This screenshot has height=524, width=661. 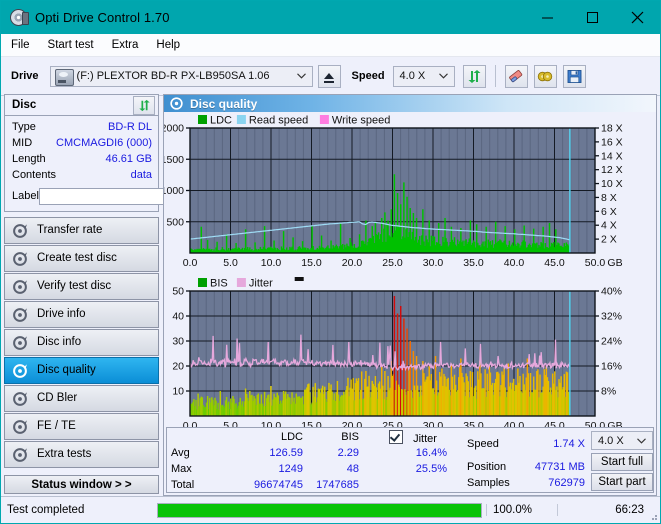 What do you see at coordinates (81, 484) in the screenshot?
I see `status-window-button: Status window > >` at bounding box center [81, 484].